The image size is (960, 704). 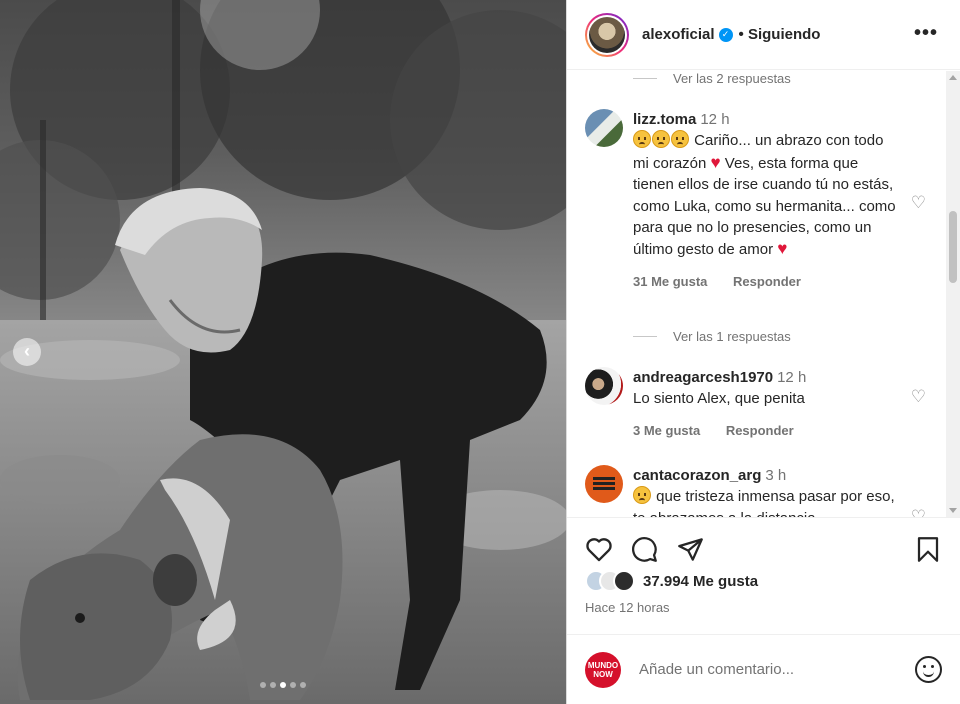 I want to click on view-replies-button: Ver las 2 respuestas, so click(x=712, y=78).